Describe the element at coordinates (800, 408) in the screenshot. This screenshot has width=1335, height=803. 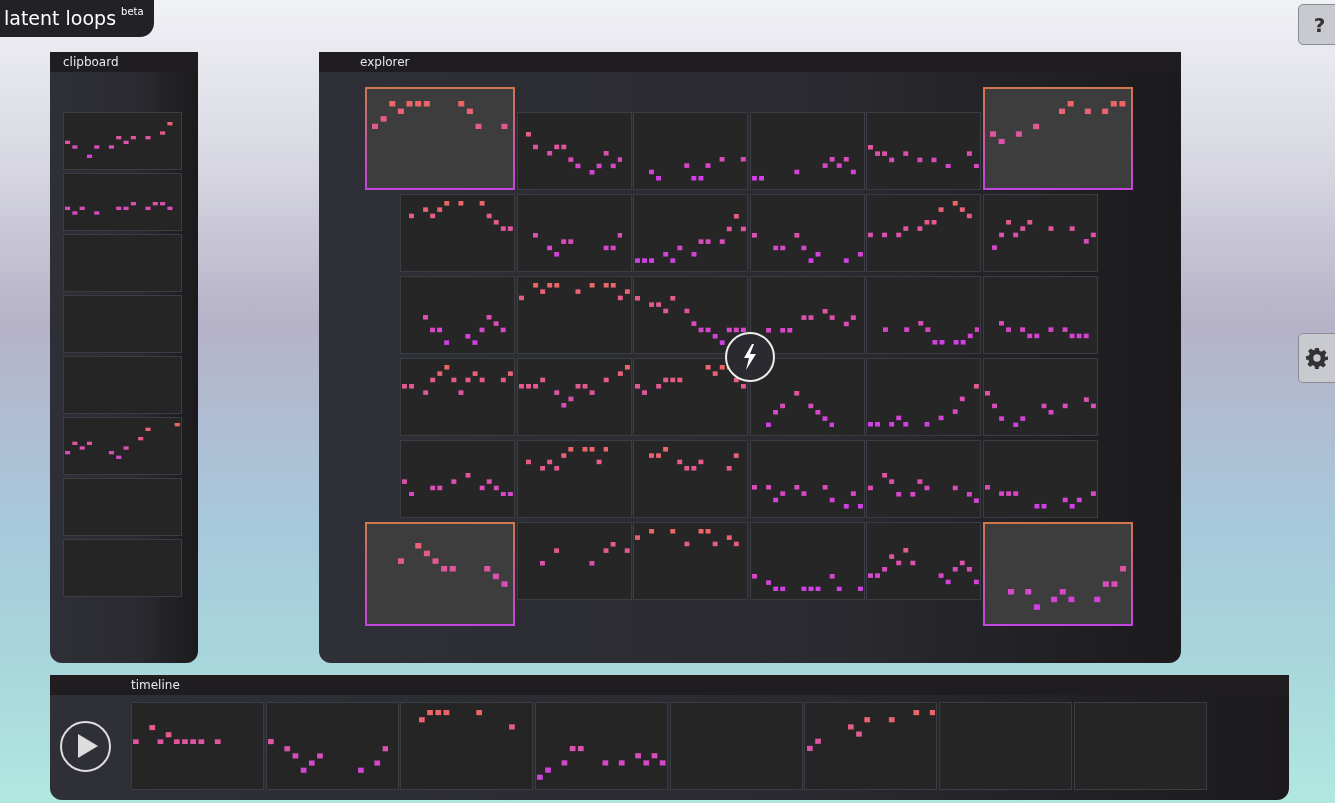
I see `note-pattern-drawing` at that location.